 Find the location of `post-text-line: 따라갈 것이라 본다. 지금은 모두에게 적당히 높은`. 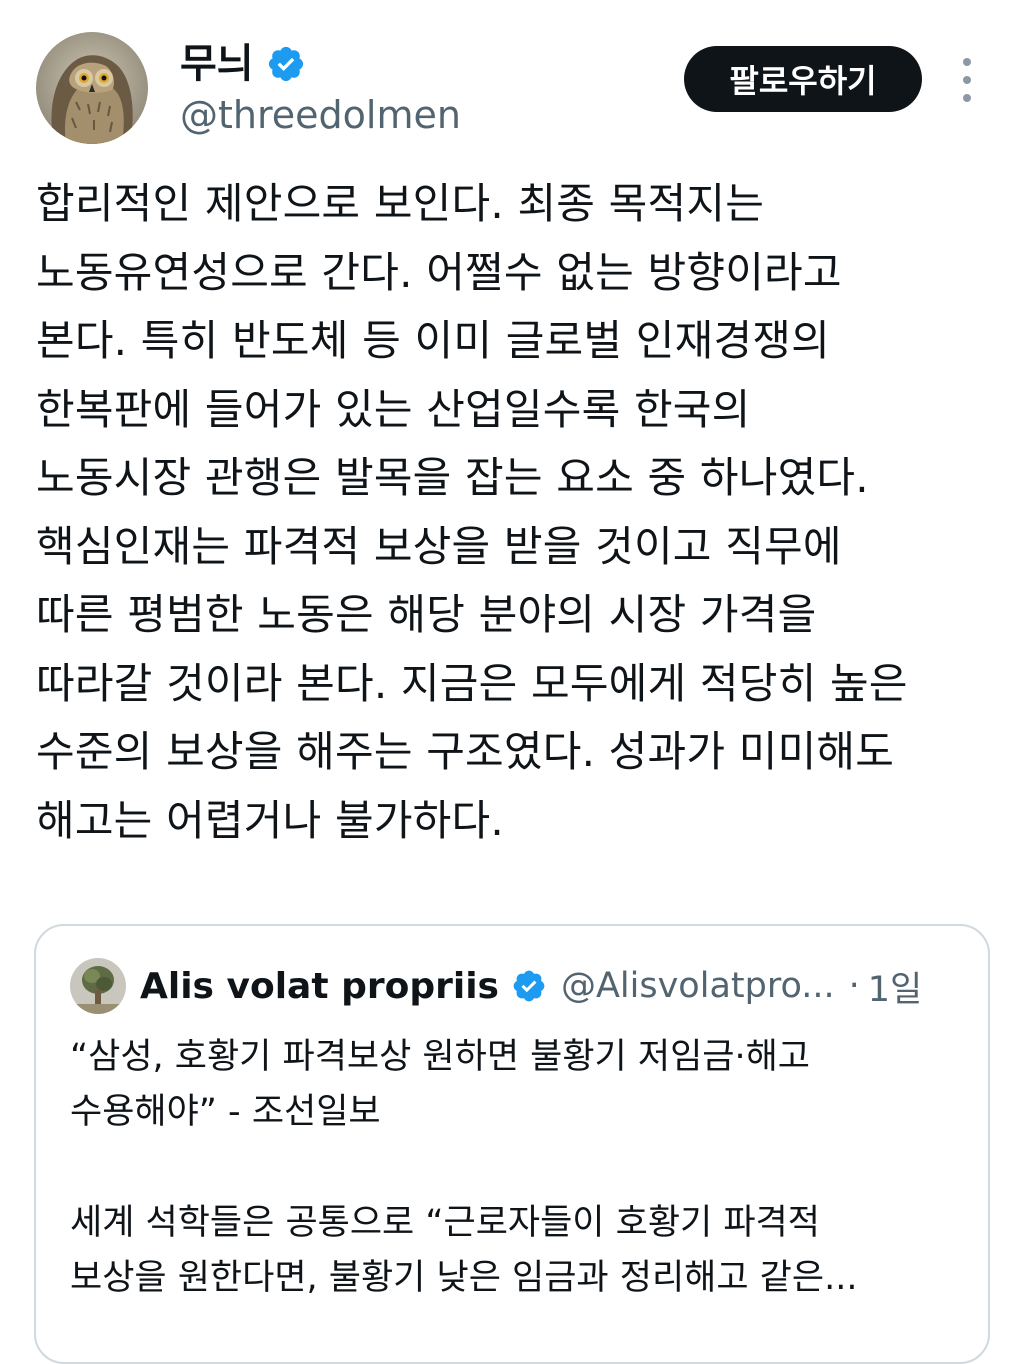

post-text-line: 따라갈 것이라 본다. 지금은 모두에게 적당히 높은 is located at coordinates (472, 683).